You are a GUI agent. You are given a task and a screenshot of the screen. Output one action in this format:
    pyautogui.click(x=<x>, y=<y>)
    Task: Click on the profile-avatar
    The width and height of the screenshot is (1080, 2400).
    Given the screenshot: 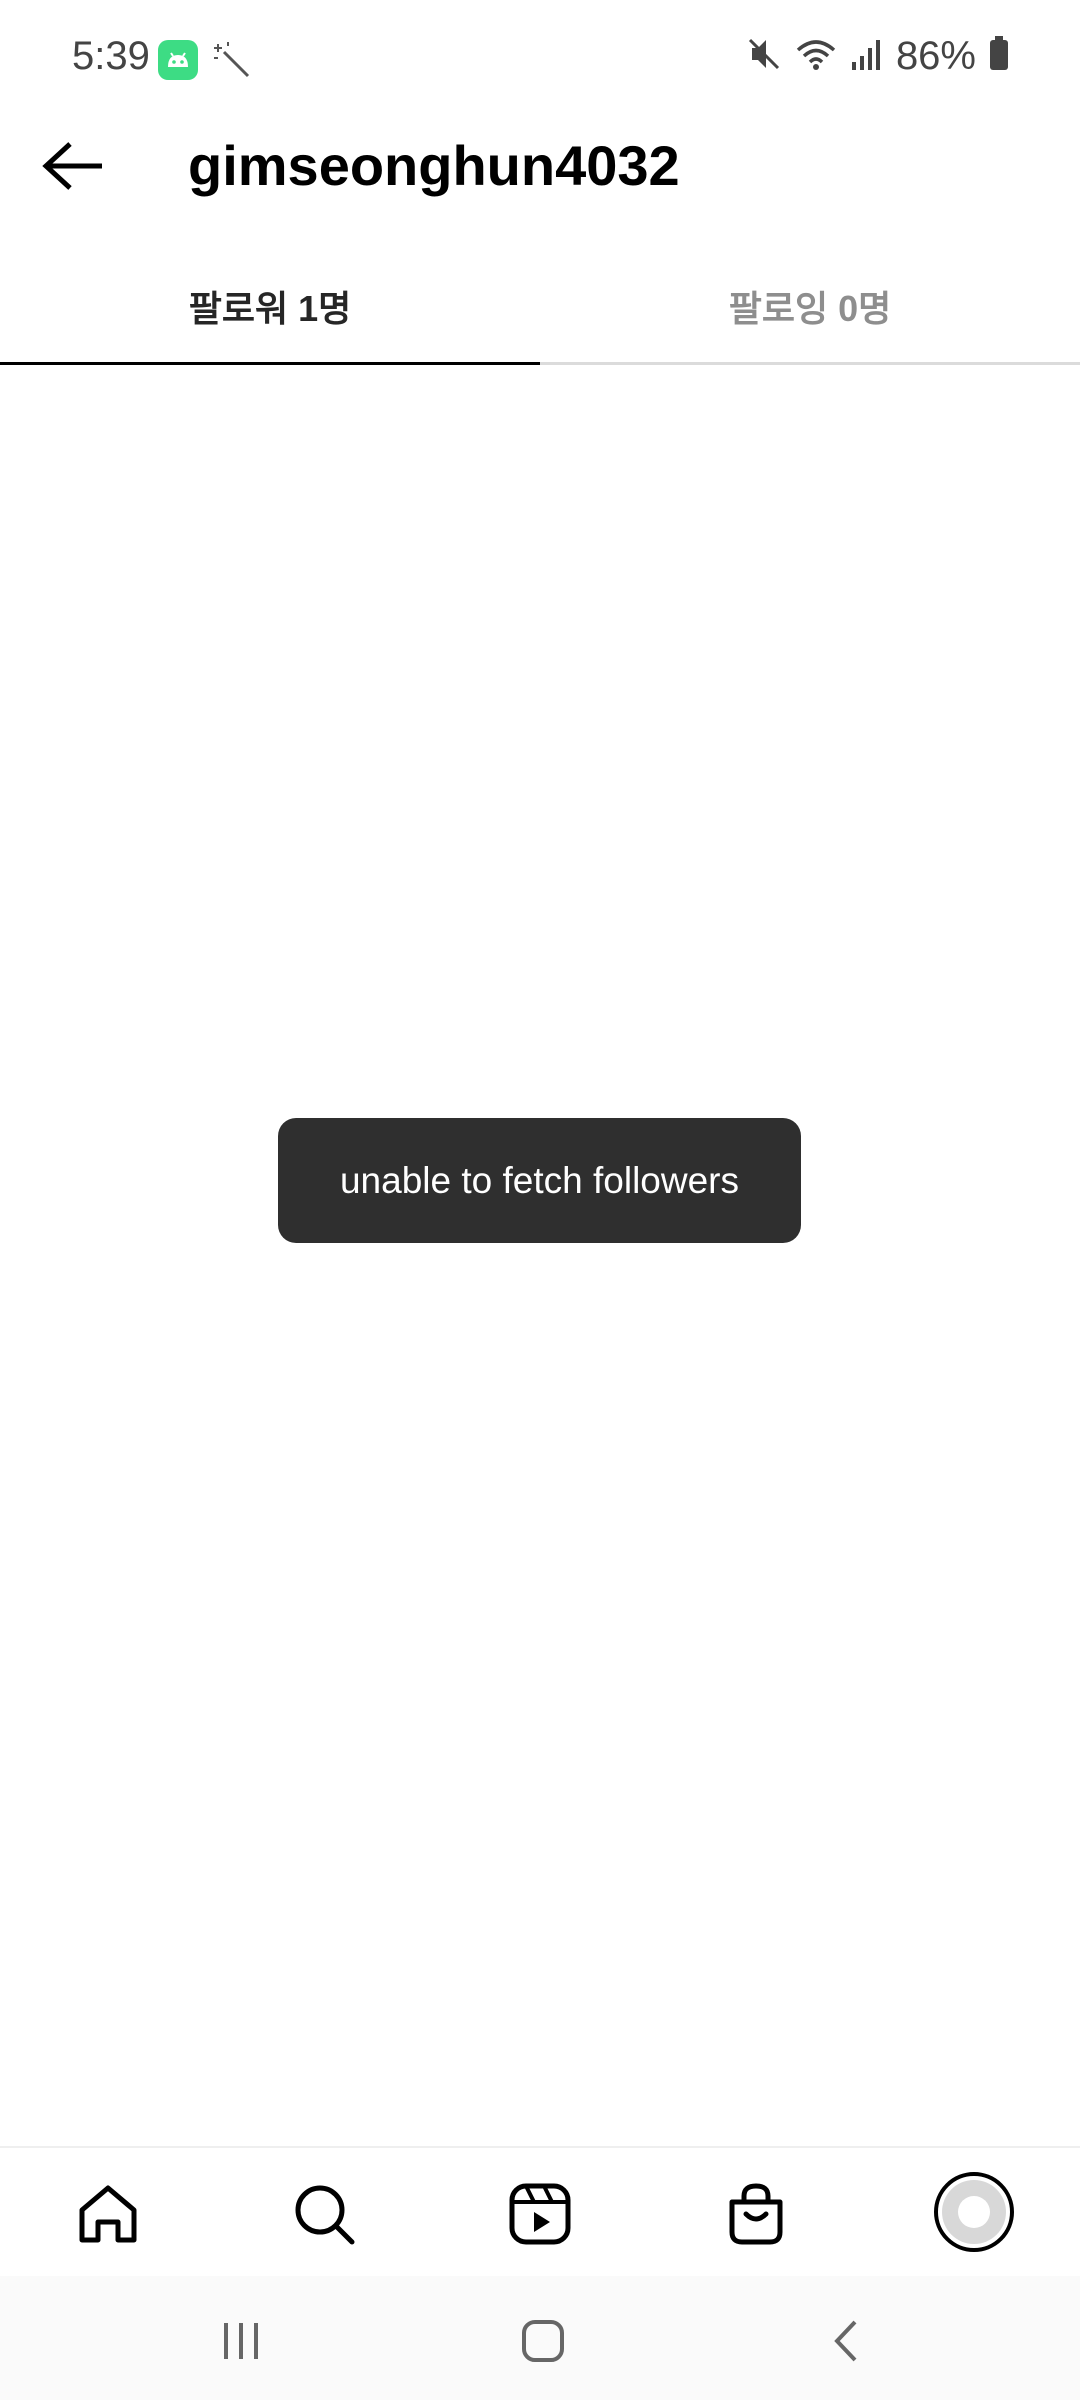 What is the action you would take?
    pyautogui.click(x=974, y=2212)
    